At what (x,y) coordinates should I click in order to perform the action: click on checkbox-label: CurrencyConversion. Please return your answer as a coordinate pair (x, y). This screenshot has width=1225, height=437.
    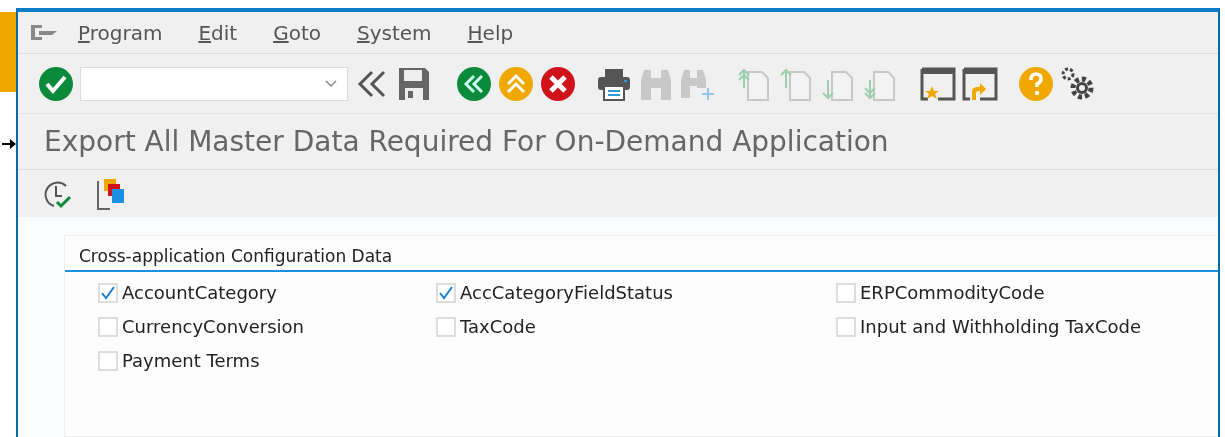
    Looking at the image, I should click on (213, 326).